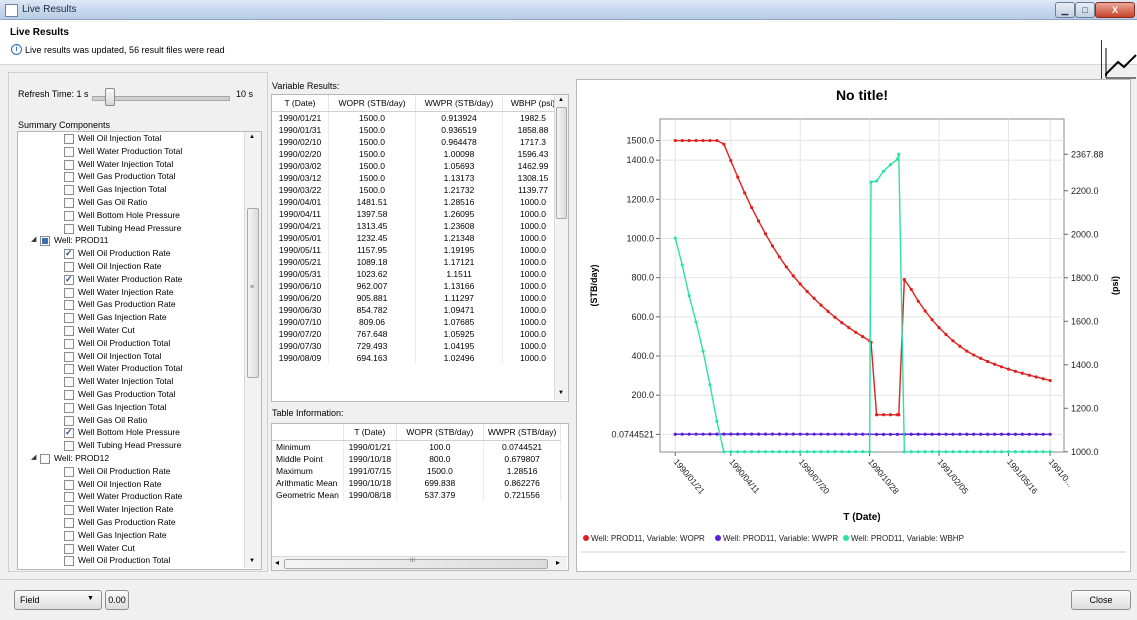  Describe the element at coordinates (418, 202) in the screenshot. I see `table-row: 1990/04/011481.511.285161000.0` at that location.